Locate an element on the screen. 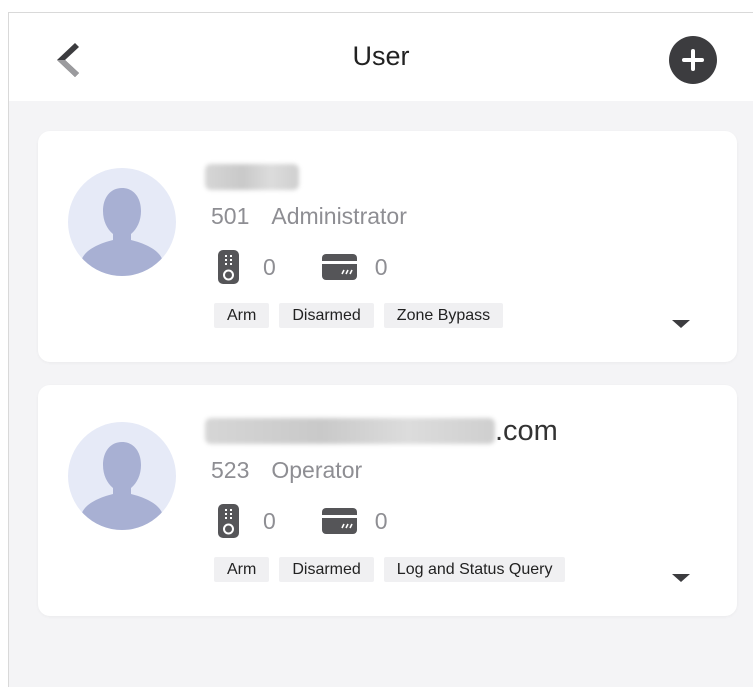  user-id-role: 501 Administrator is located at coordinates (309, 216).